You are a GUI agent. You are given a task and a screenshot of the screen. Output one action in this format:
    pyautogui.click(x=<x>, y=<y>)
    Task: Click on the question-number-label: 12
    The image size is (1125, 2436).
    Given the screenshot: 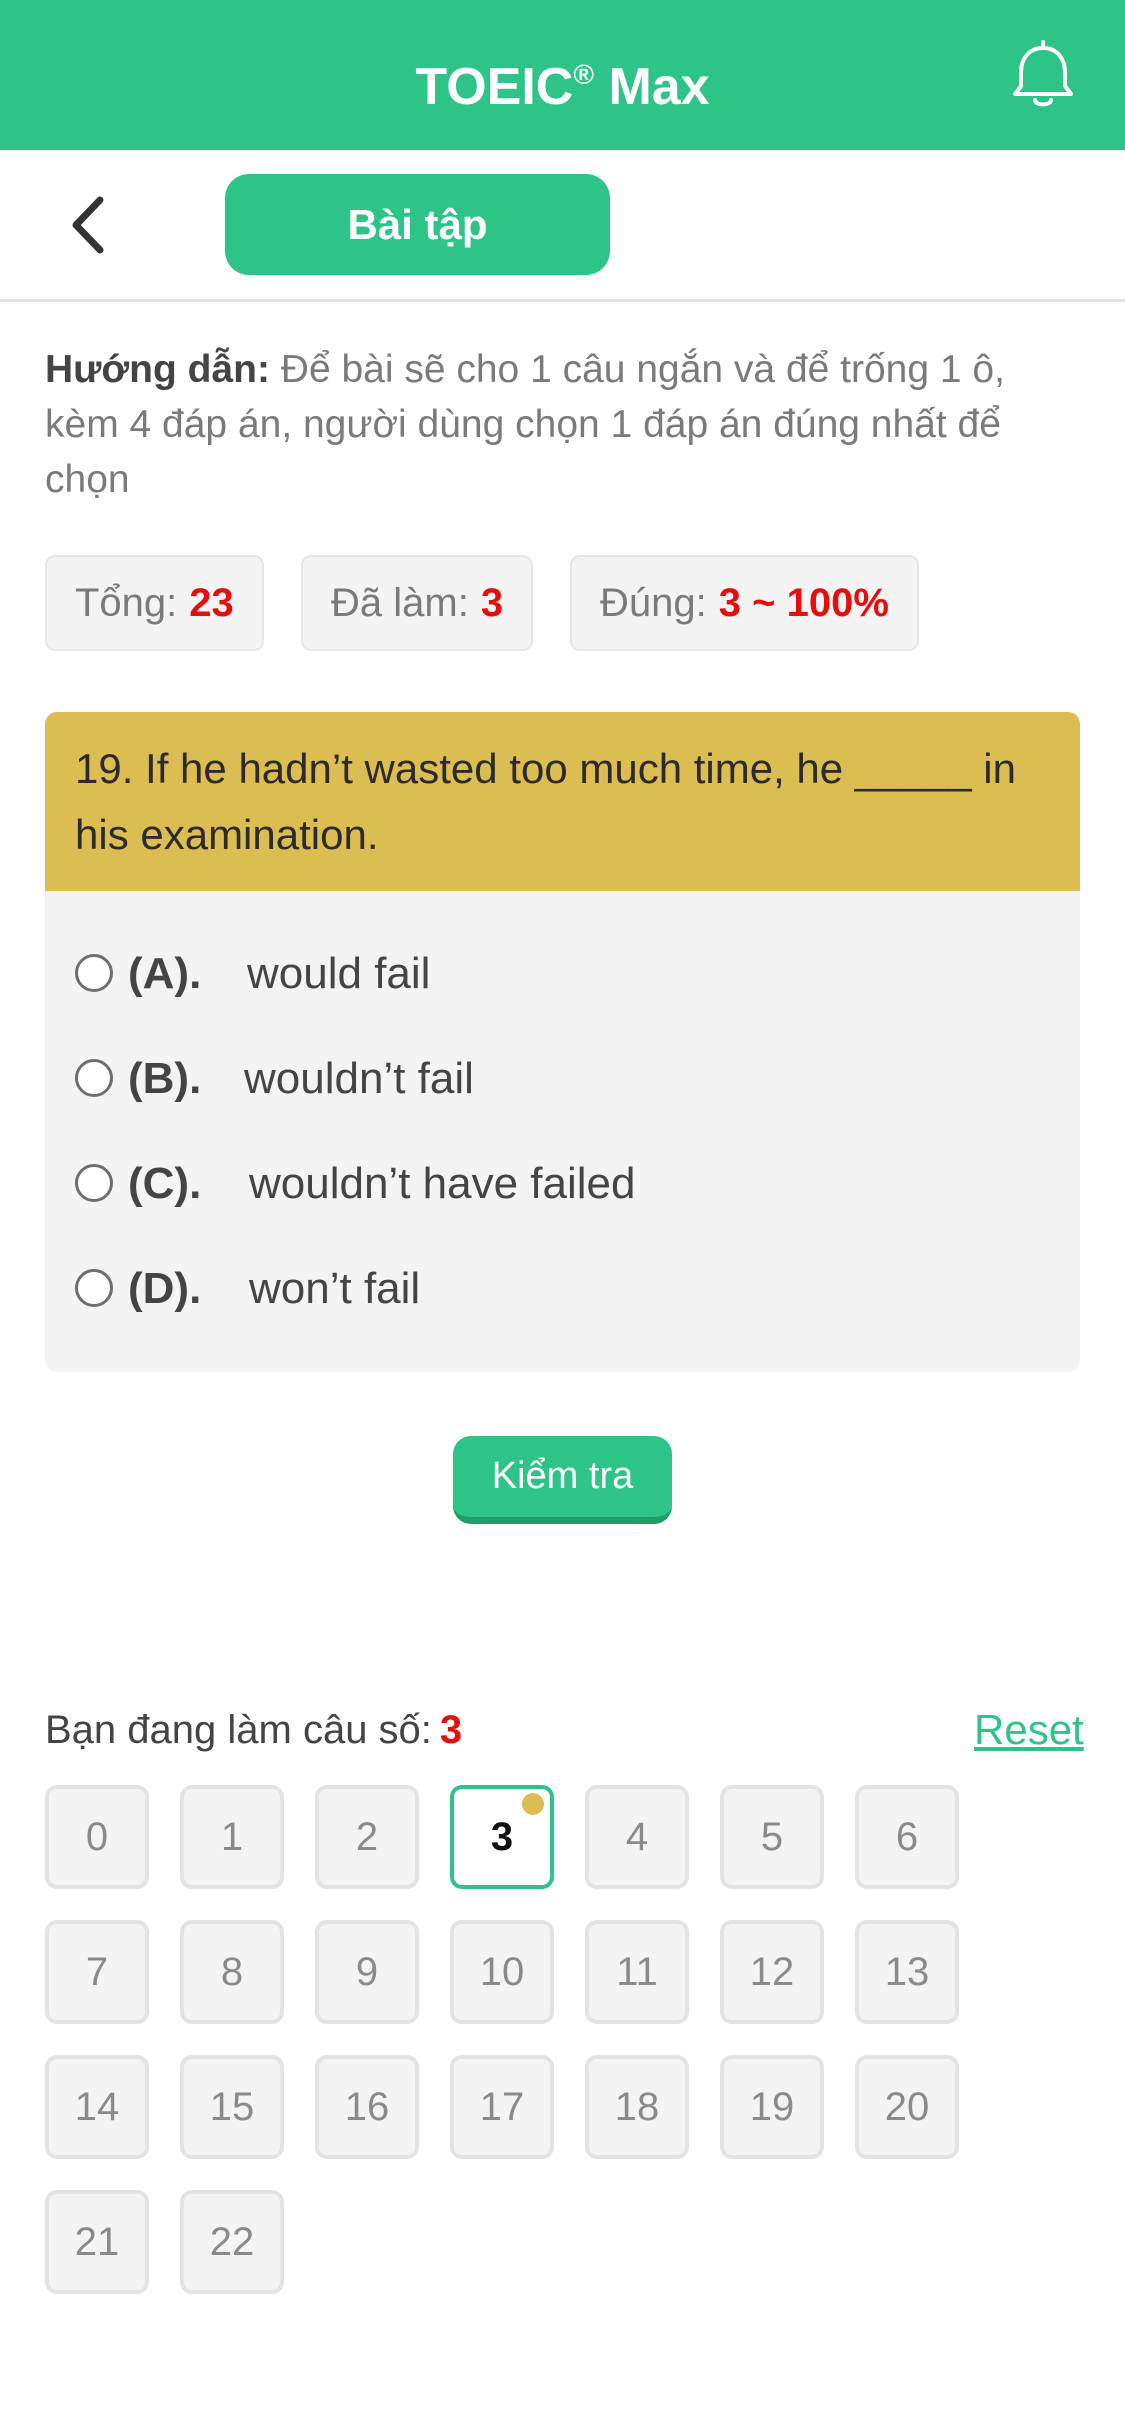 What is the action you would take?
    pyautogui.click(x=772, y=1972)
    